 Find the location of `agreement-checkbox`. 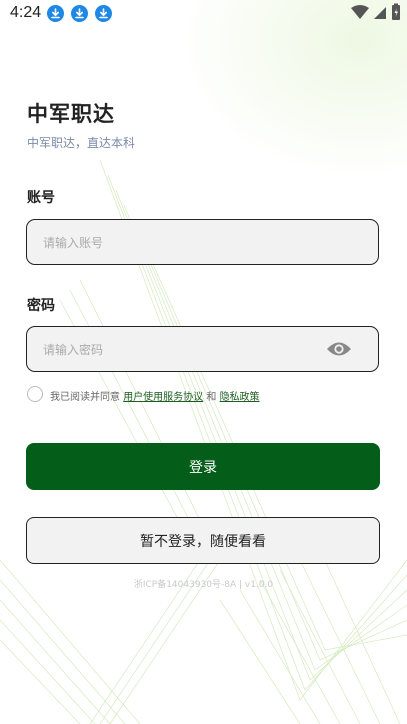

agreement-checkbox is located at coordinates (35, 394).